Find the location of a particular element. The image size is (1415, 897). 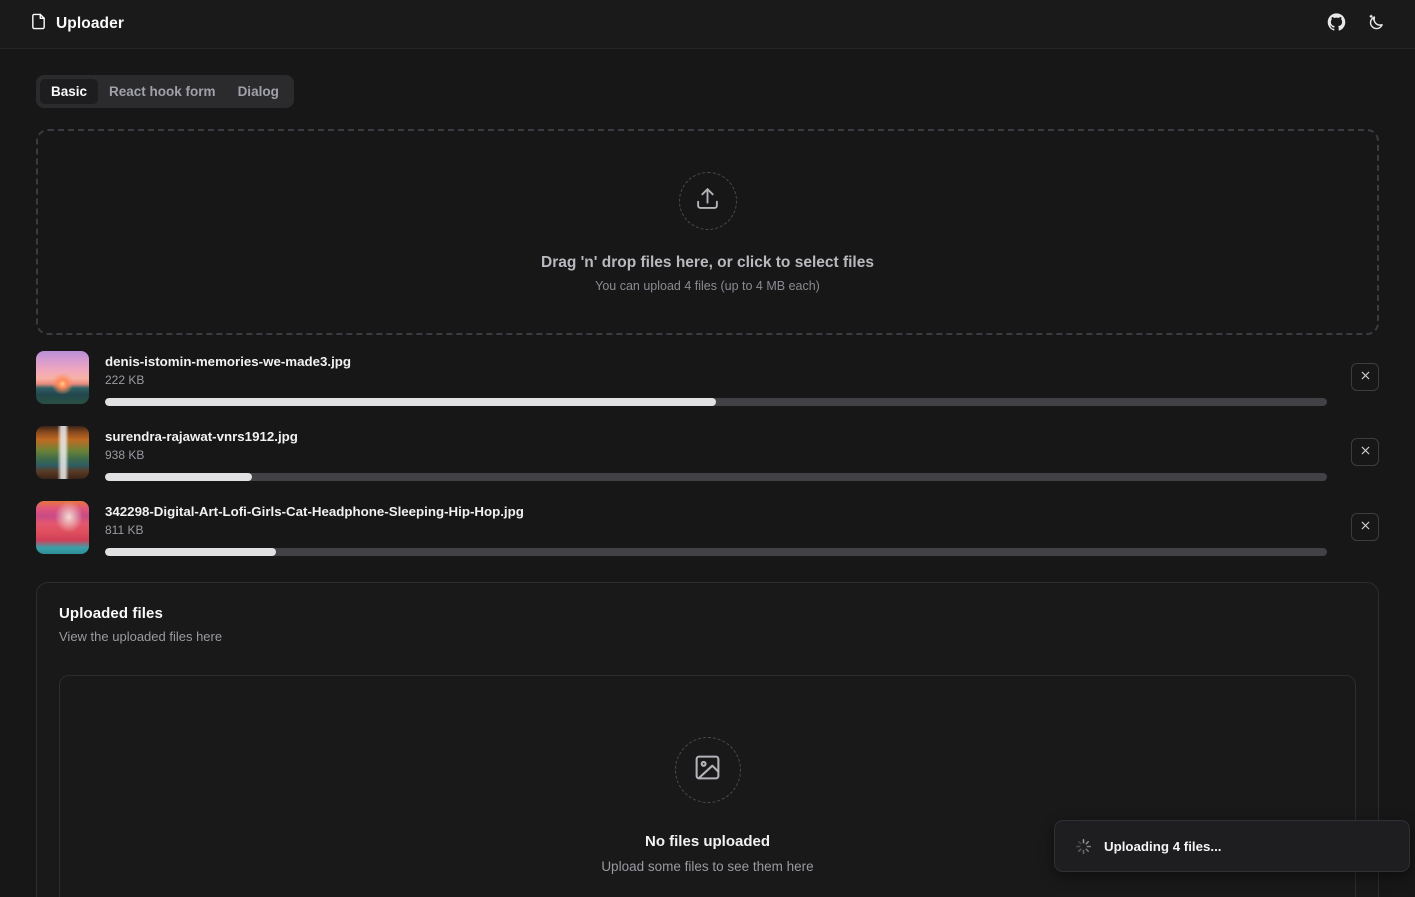

moon-stars-icon is located at coordinates (1376, 24).